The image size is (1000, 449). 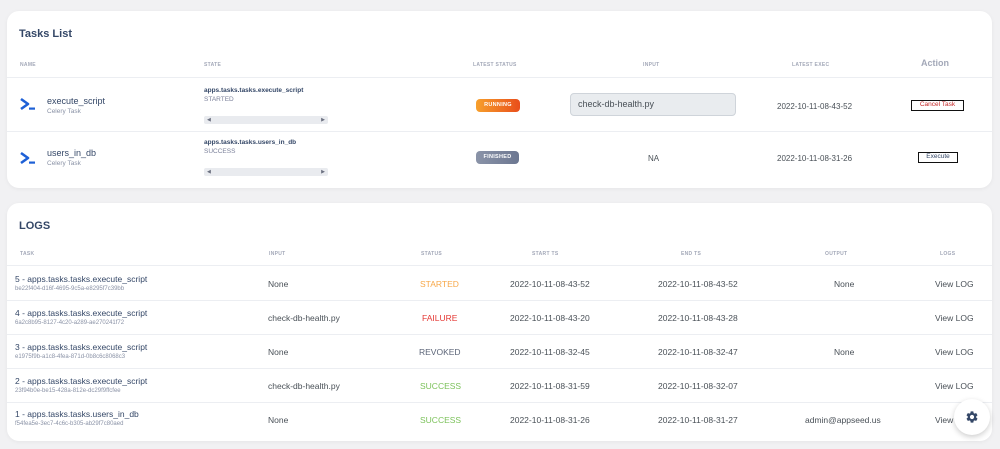 I want to click on task-state: STARTED, so click(x=219, y=99).